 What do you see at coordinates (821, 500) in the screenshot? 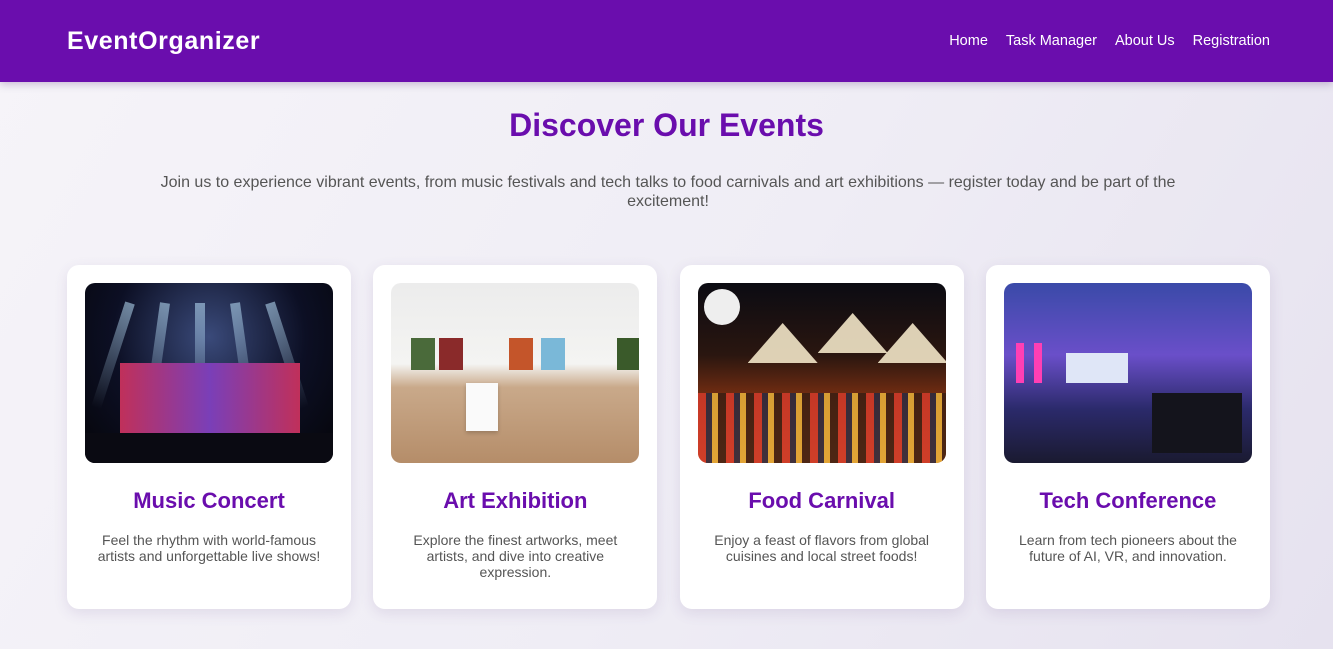
I see `event-title: Food Carnival` at bounding box center [821, 500].